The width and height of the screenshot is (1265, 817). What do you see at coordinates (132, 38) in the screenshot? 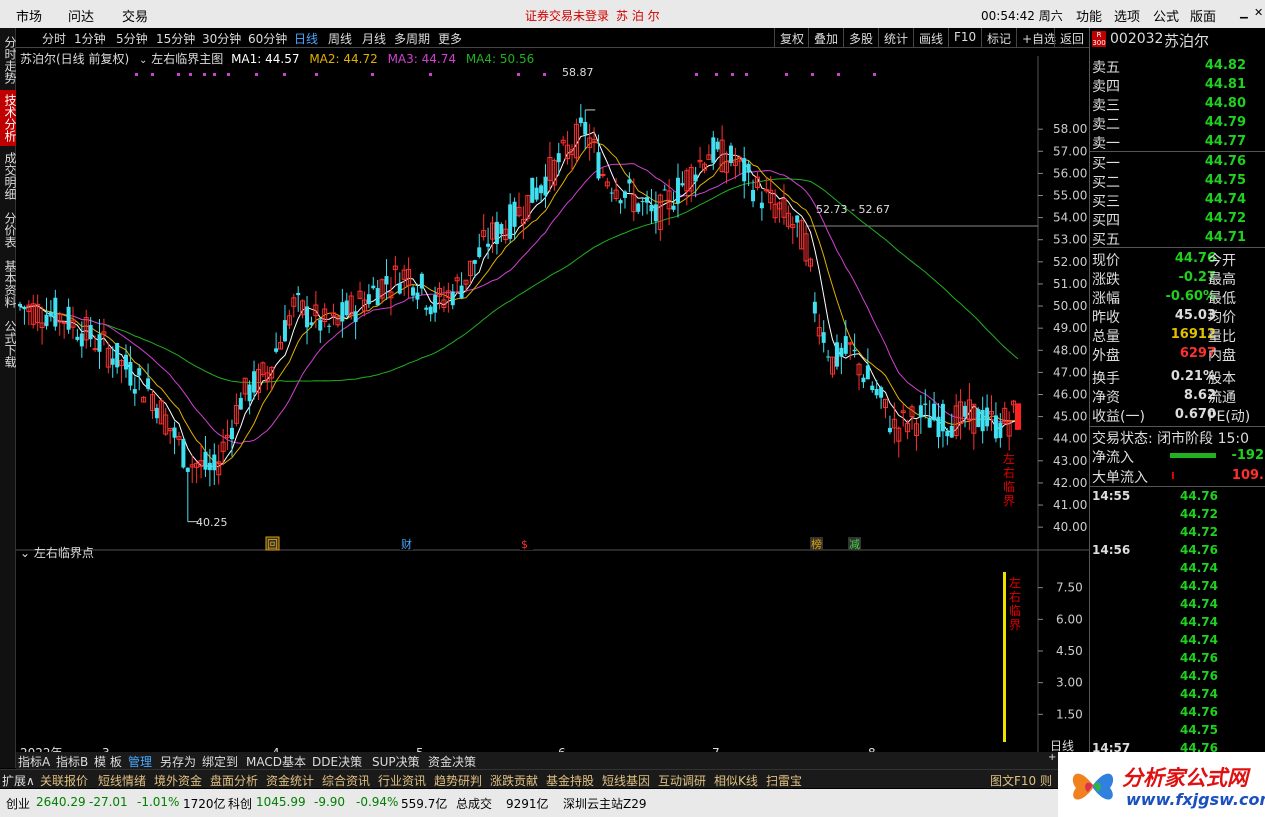
I see `period-5min: 5分钟` at bounding box center [132, 38].